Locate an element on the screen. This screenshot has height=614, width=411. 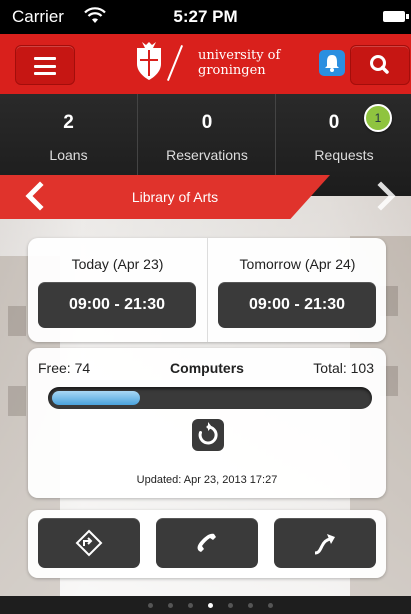
search-icon is located at coordinates (379, 64).